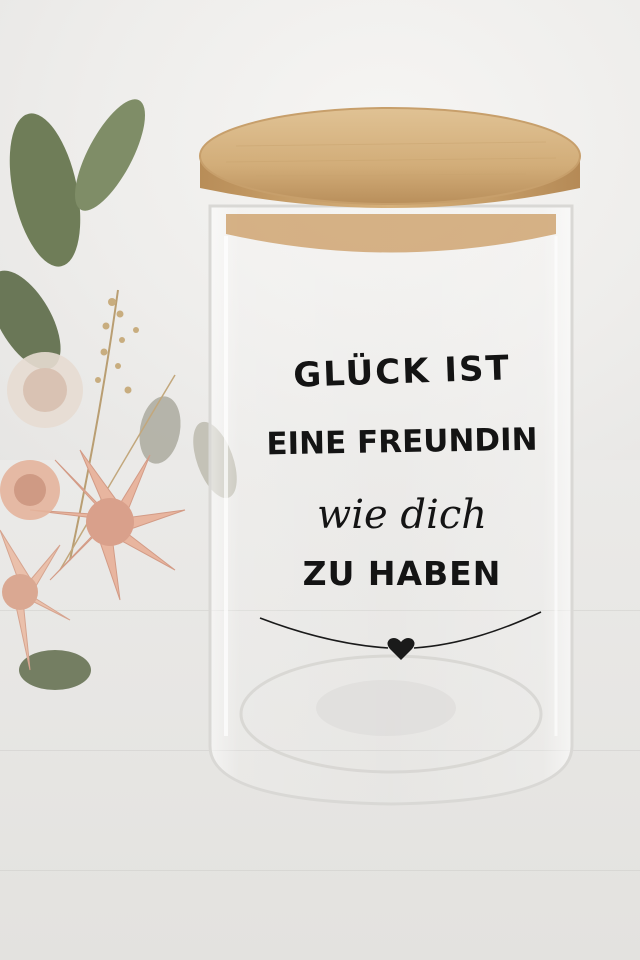 The width and height of the screenshot is (640, 960). Describe the element at coordinates (401, 649) in the screenshot. I see `heart-icon` at that location.